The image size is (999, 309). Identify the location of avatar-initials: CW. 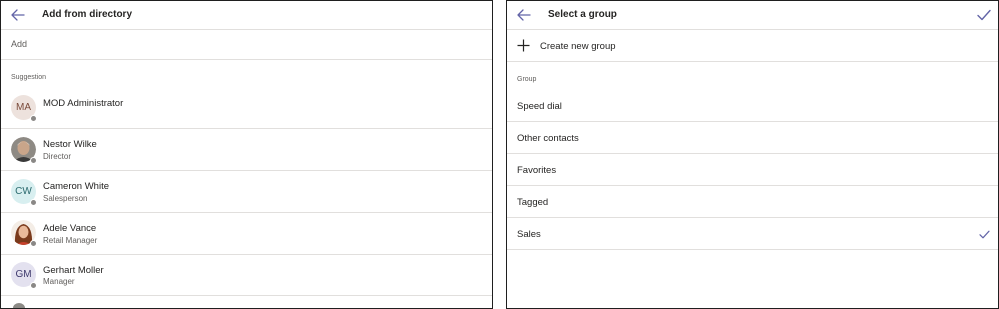
(23, 191).